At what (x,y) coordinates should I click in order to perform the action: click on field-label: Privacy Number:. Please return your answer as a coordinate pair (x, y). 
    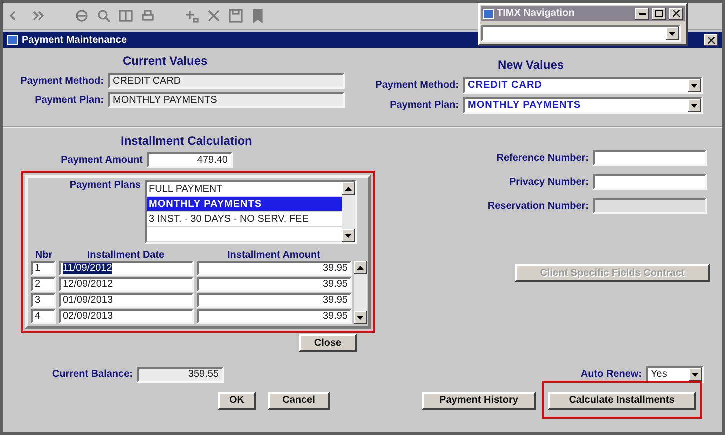
    Looking at the image, I should click on (548, 182).